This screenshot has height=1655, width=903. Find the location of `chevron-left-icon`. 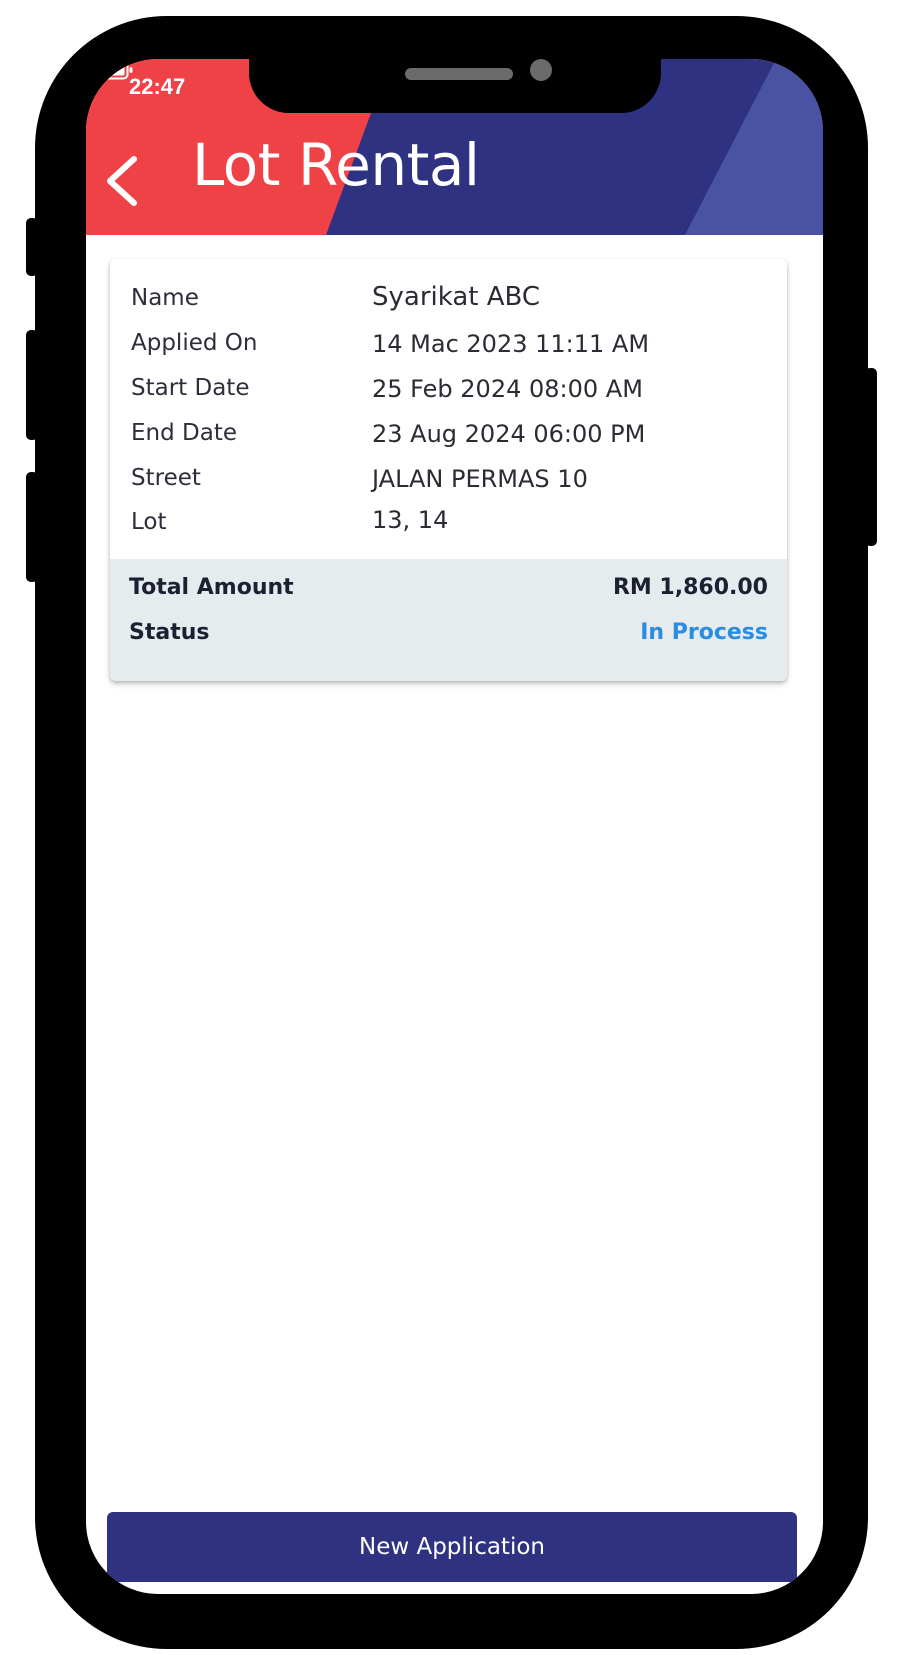

chevron-left-icon is located at coordinates (122, 181).